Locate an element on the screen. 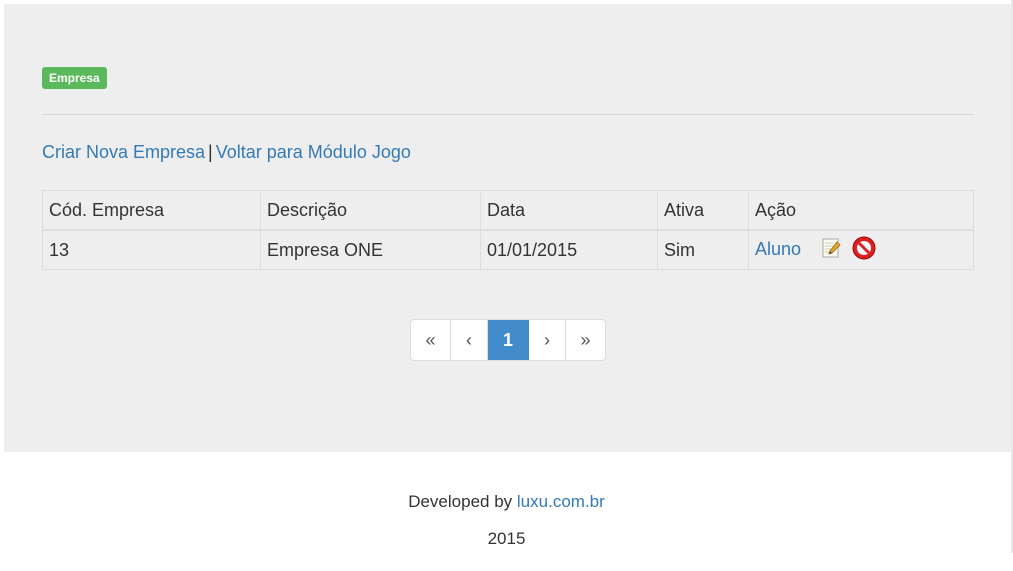 This screenshot has height=571, width=1013. cell-acao: Aluno is located at coordinates (861, 249).